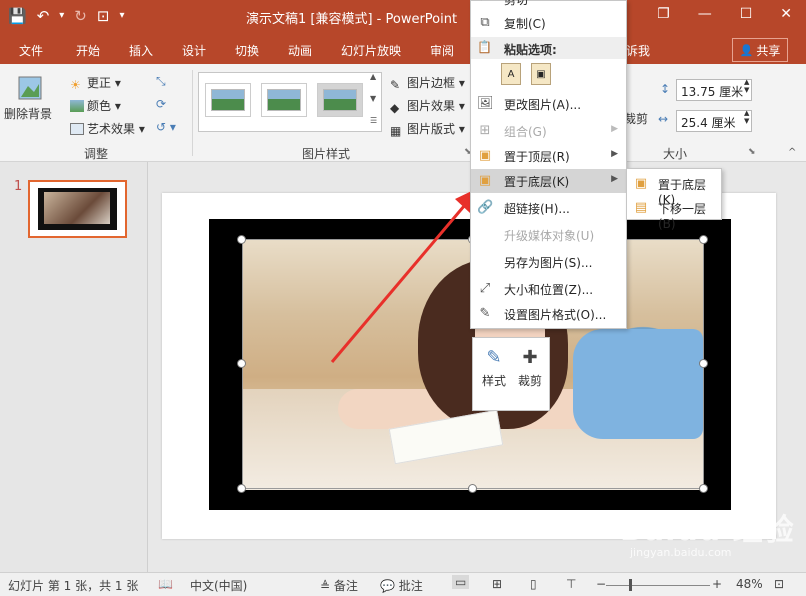 The image size is (806, 596). What do you see at coordinates (461, 582) in the screenshot?
I see `normal-view-icon: ▭` at bounding box center [461, 582].